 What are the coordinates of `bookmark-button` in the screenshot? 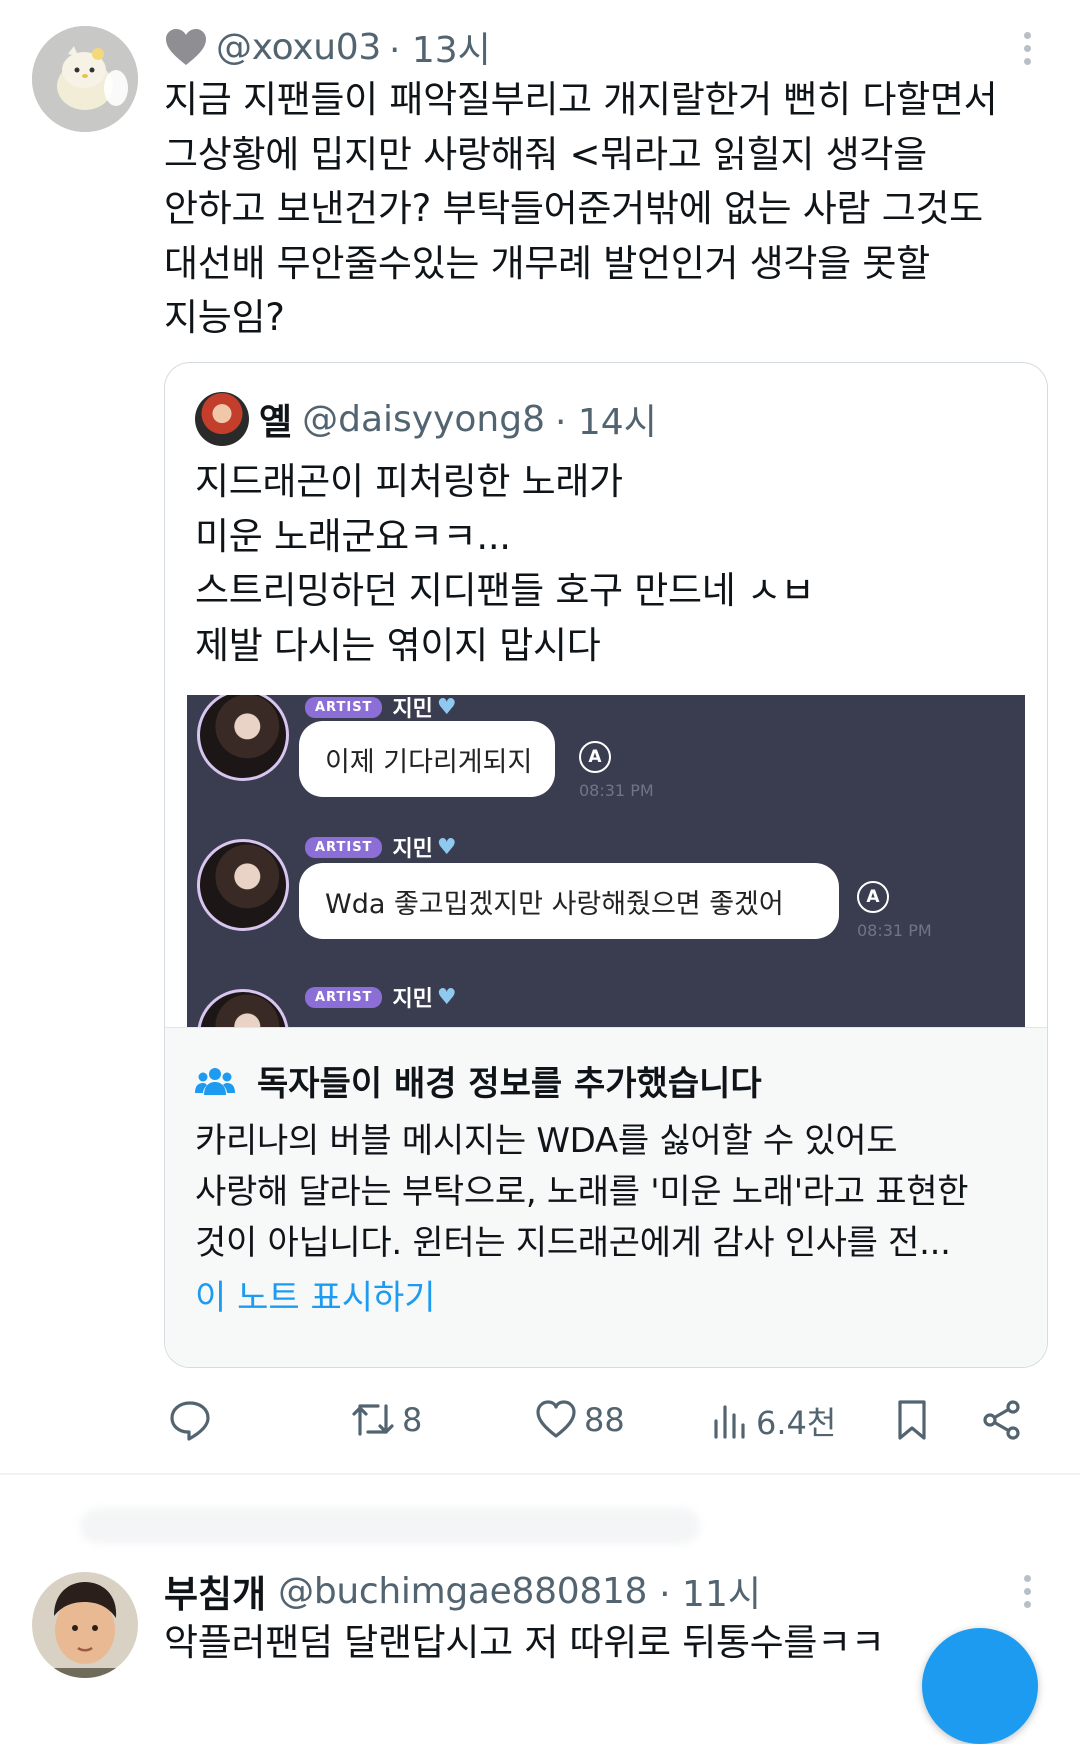 It's located at (912, 1420).